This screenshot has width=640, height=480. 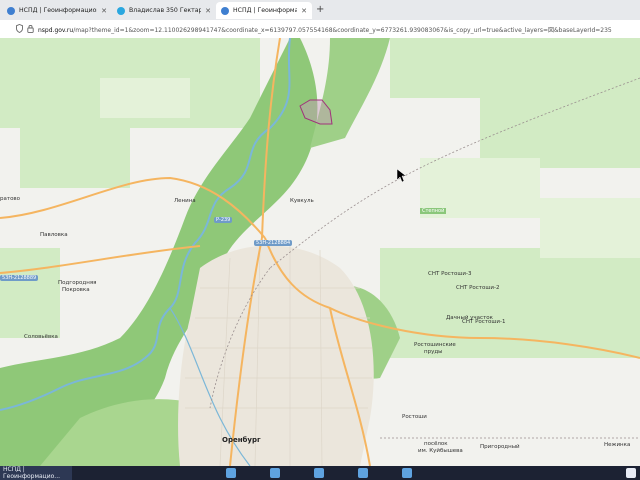 What do you see at coordinates (617, 445) in the screenshot?
I see `map-label-nezhinka: Нежинка` at bounding box center [617, 445].